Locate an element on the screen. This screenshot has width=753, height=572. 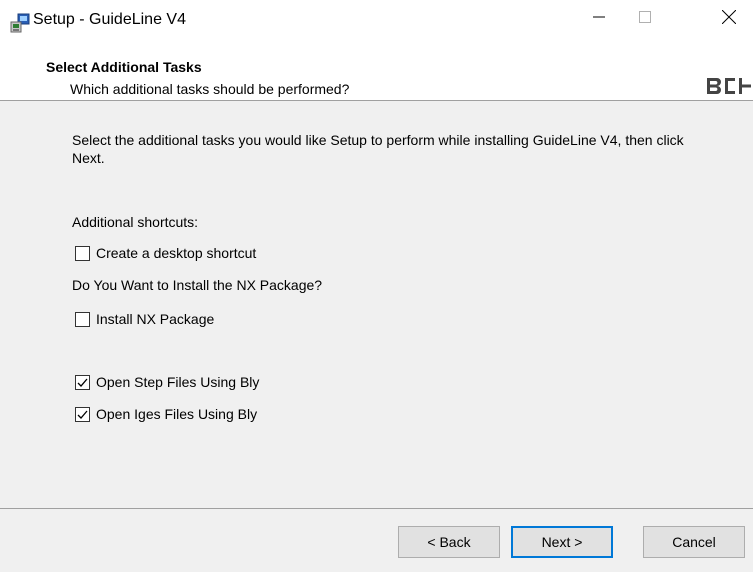
open-step-files-checkbox: Open Step Files Using Bly is located at coordinates (167, 382).